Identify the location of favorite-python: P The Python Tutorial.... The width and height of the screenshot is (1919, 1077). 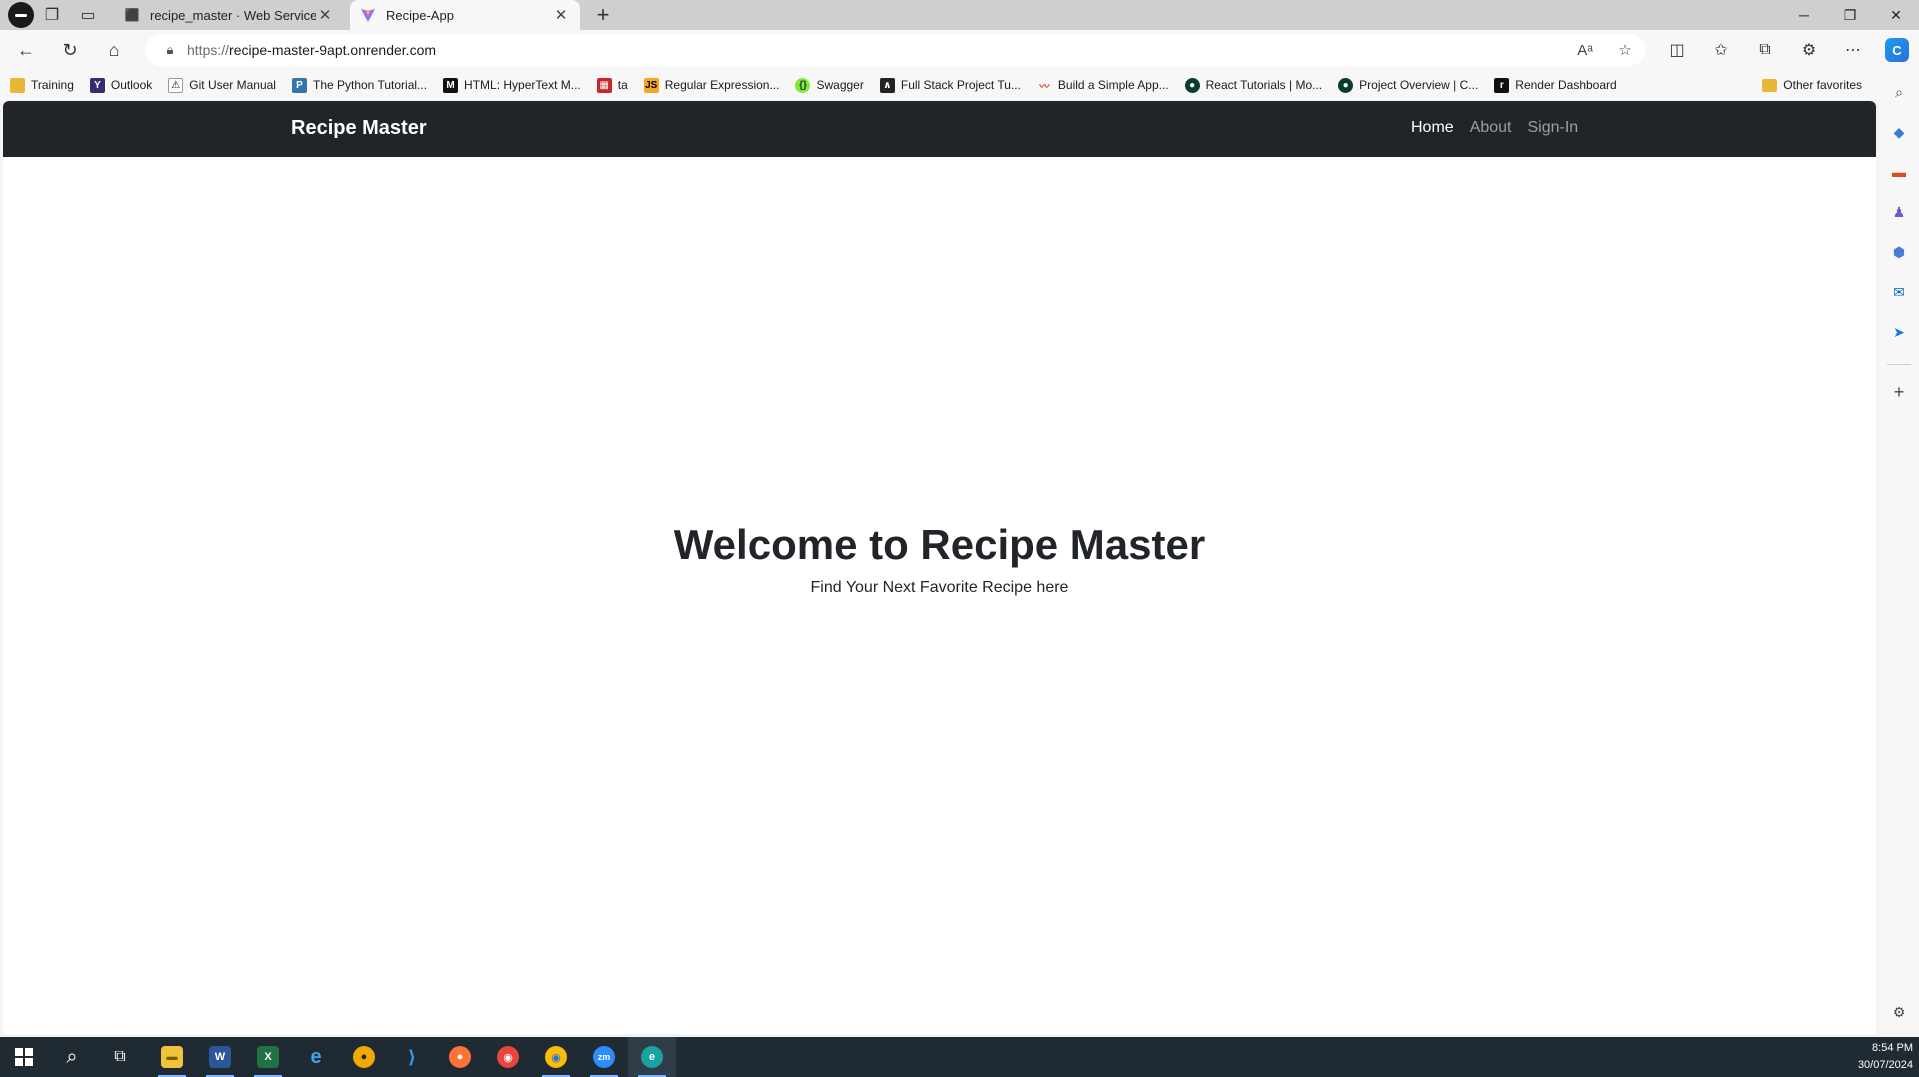
(359, 85).